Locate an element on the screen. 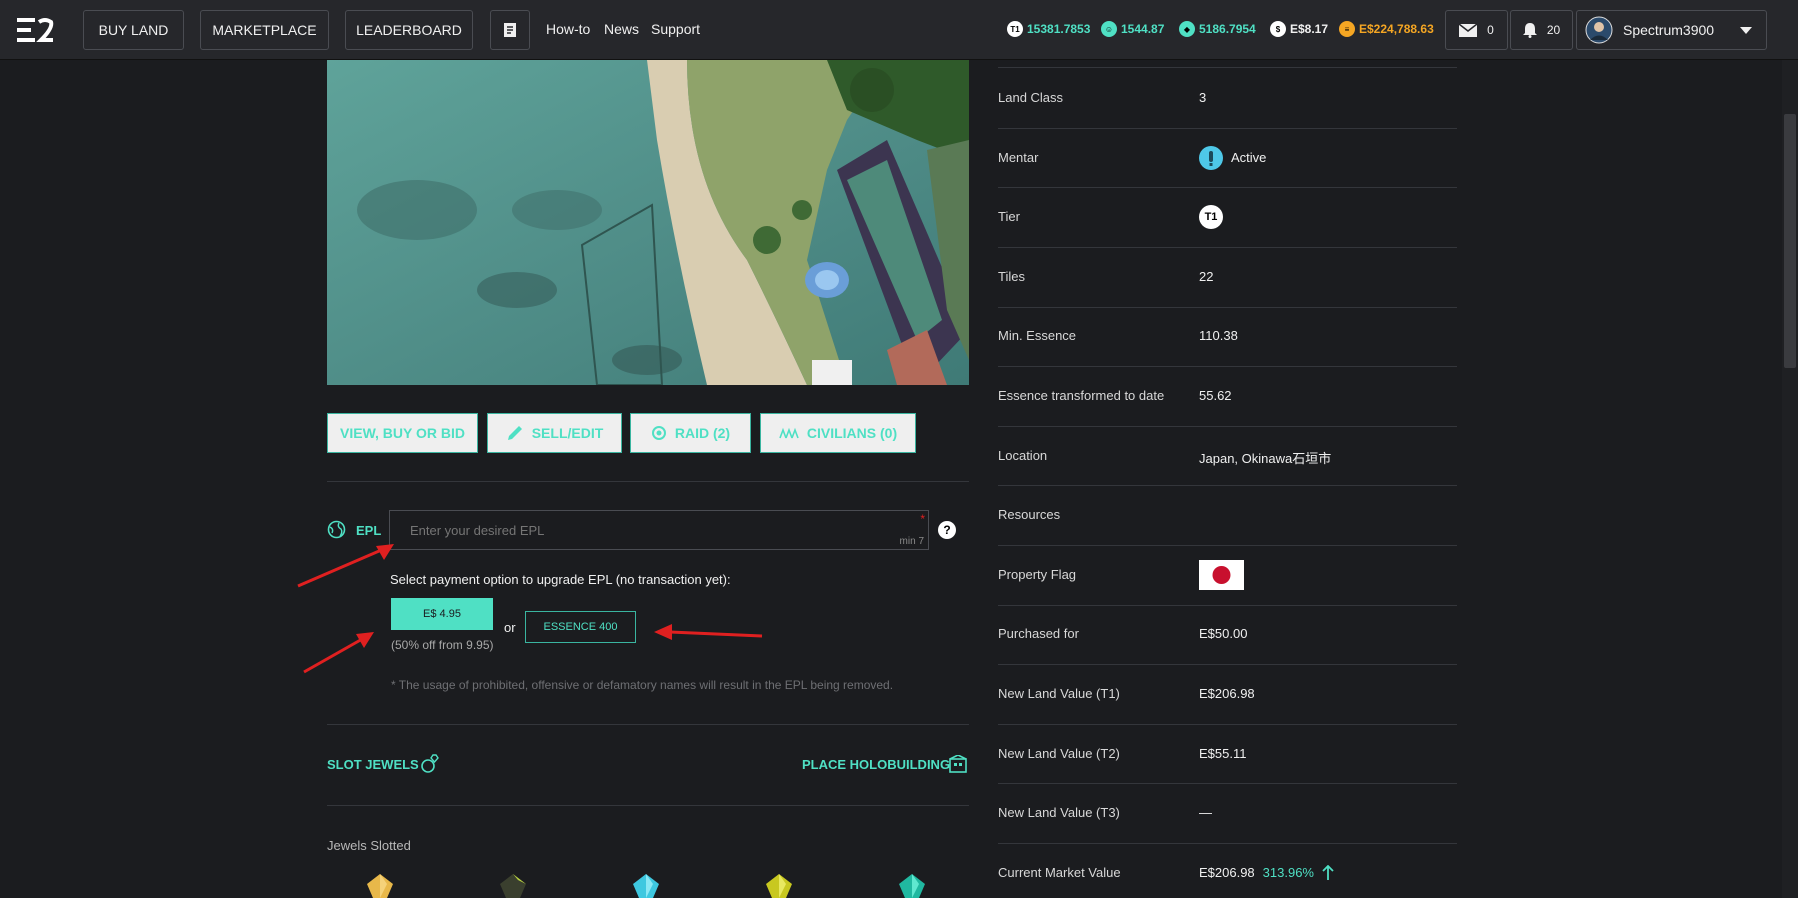  detail-label: Essence transformed to date is located at coordinates (1081, 395).